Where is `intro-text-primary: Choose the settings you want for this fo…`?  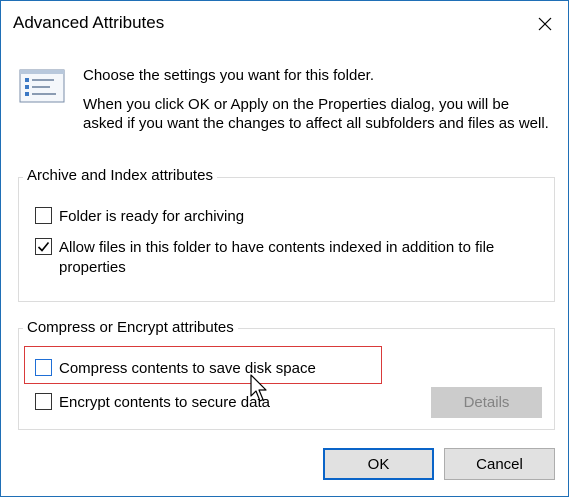 intro-text-primary: Choose the settings you want for this fo… is located at coordinates (228, 75).